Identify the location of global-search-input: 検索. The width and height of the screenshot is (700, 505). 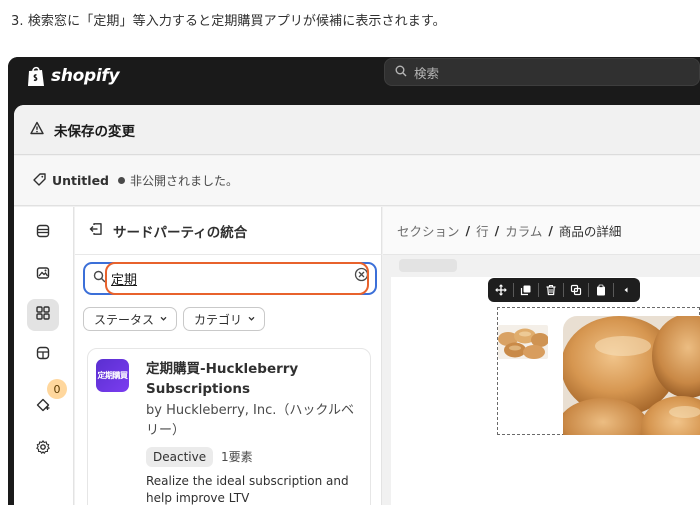
(542, 72).